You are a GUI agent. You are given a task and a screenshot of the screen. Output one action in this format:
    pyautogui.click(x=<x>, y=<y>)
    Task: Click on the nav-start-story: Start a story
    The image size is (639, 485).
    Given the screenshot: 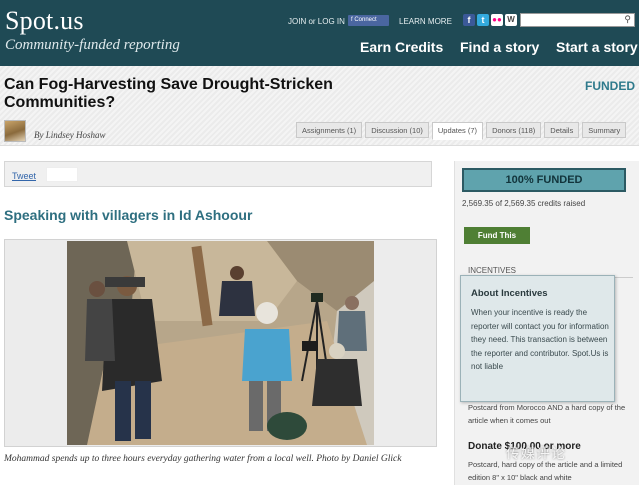 What is the action you would take?
    pyautogui.click(x=597, y=47)
    